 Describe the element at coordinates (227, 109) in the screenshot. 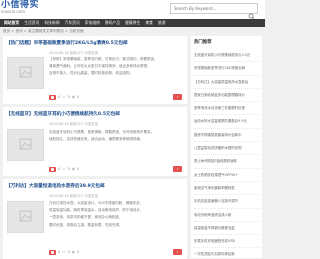

I see `sidebar-item: 夏季清凉冰丝凉席三件套限时优惠` at that location.